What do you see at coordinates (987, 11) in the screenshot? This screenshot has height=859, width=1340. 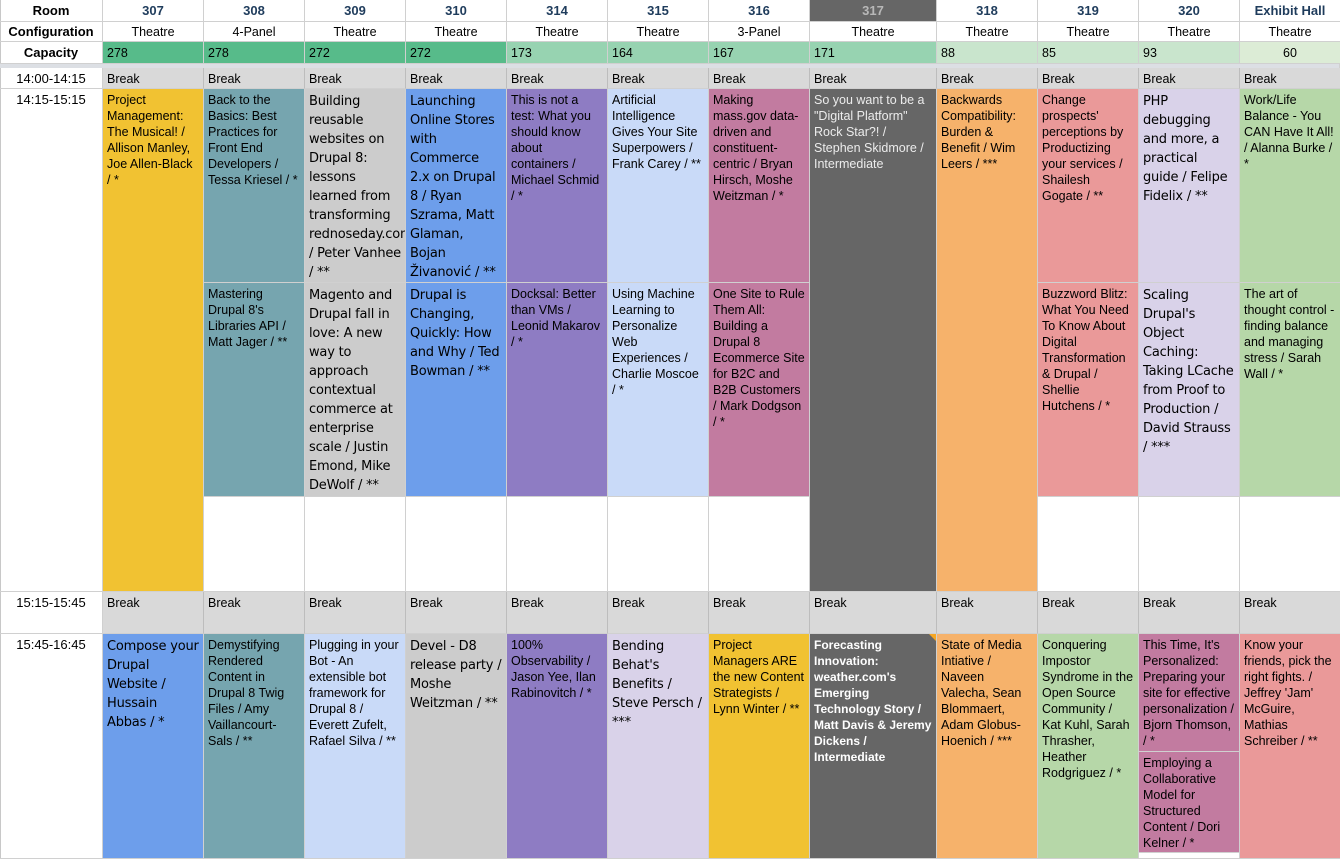 I see `room-318-header: 318` at bounding box center [987, 11].